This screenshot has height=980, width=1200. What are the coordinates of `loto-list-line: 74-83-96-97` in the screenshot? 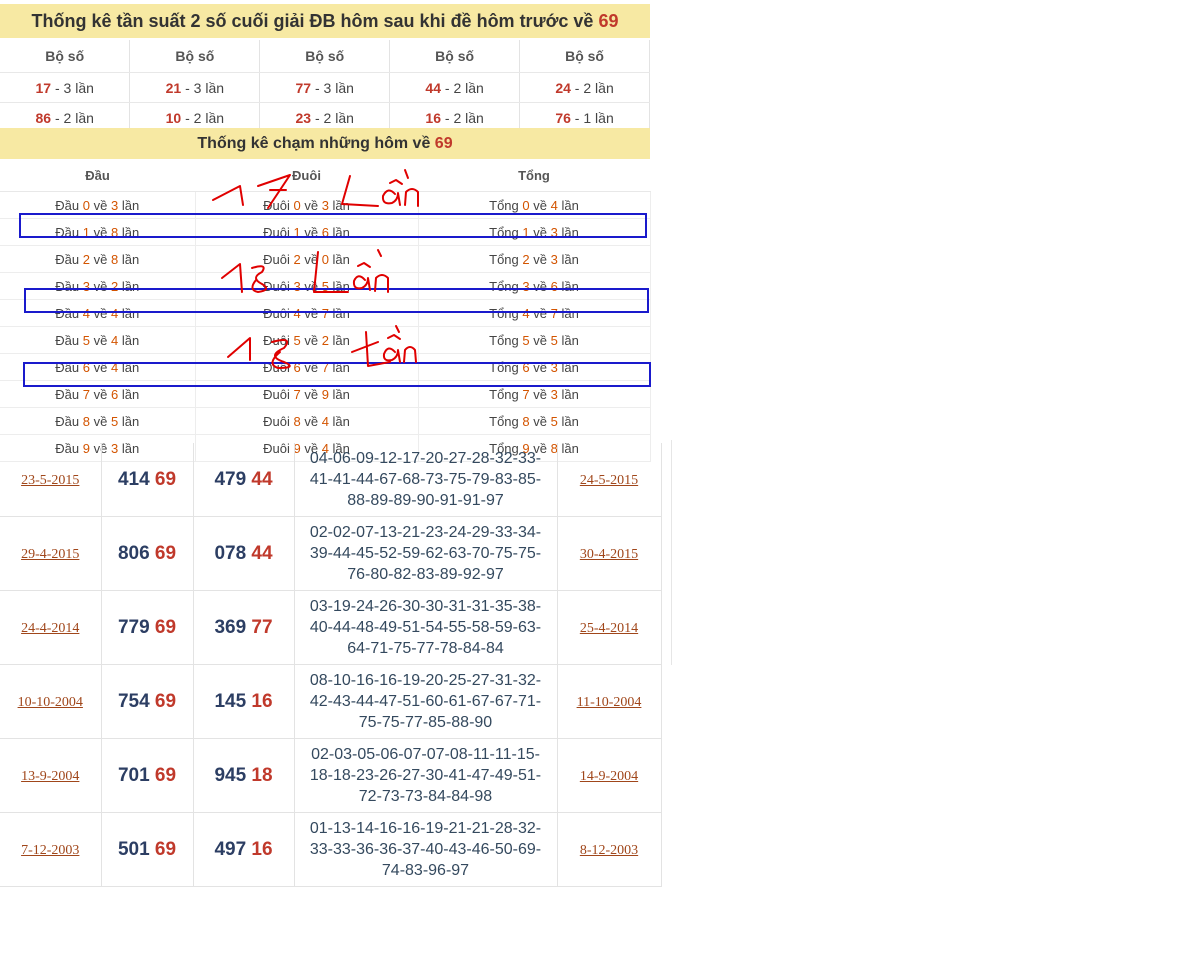 It's located at (425, 870).